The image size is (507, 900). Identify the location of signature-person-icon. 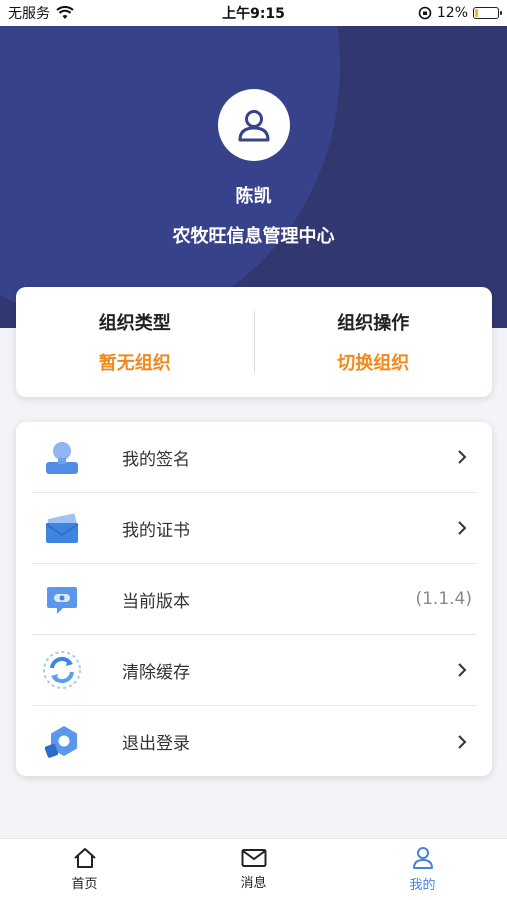
(62, 457).